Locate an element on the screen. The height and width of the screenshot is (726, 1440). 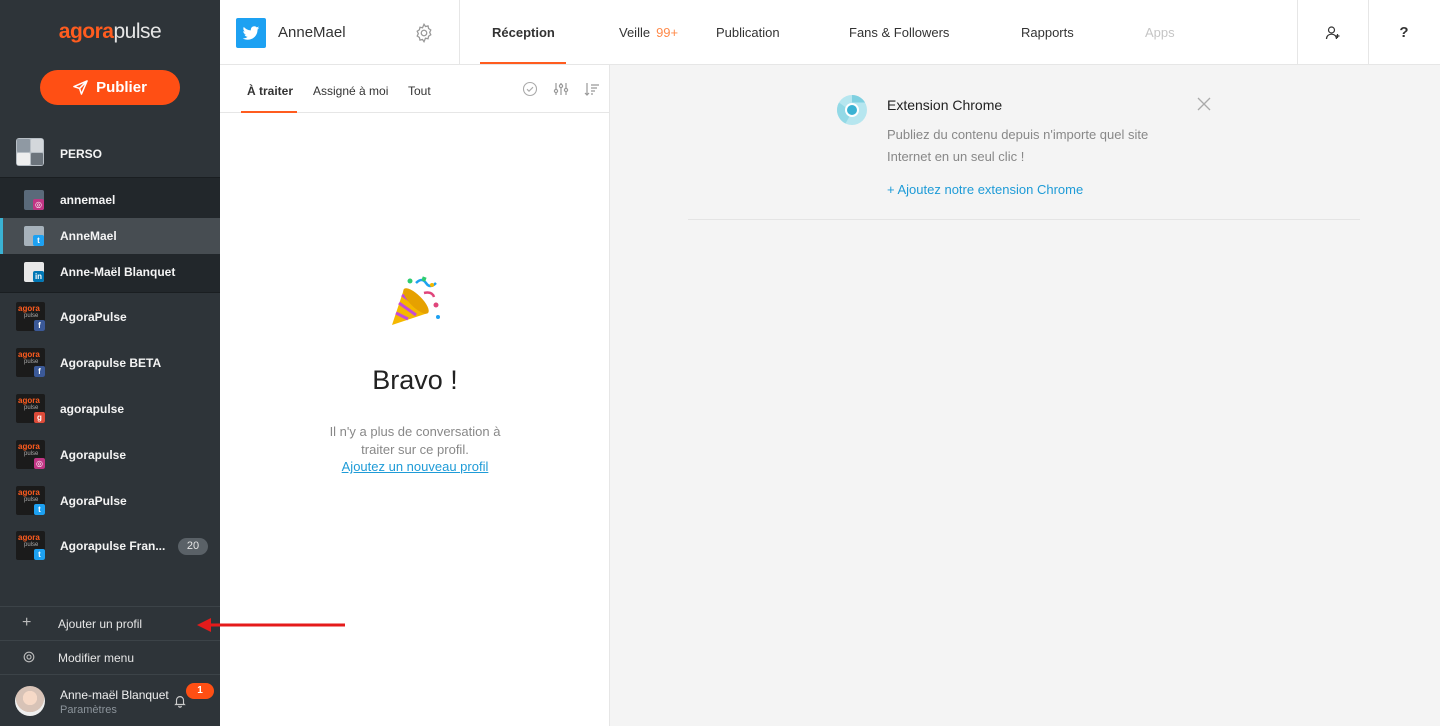
tab-reception: Réception is located at coordinates (523, 32).